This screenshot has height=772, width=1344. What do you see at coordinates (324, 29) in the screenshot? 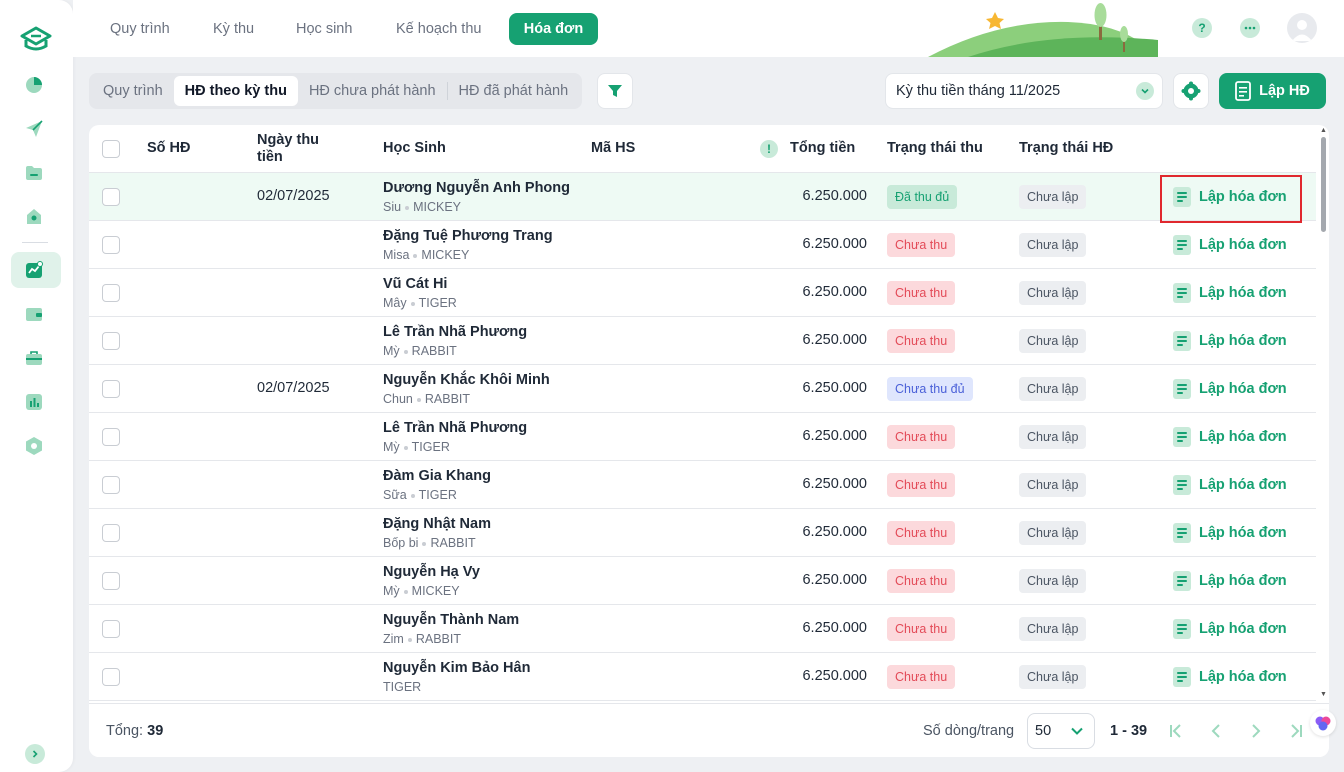
I see `tab-hoc-sinh: Học sinh` at bounding box center [324, 29].